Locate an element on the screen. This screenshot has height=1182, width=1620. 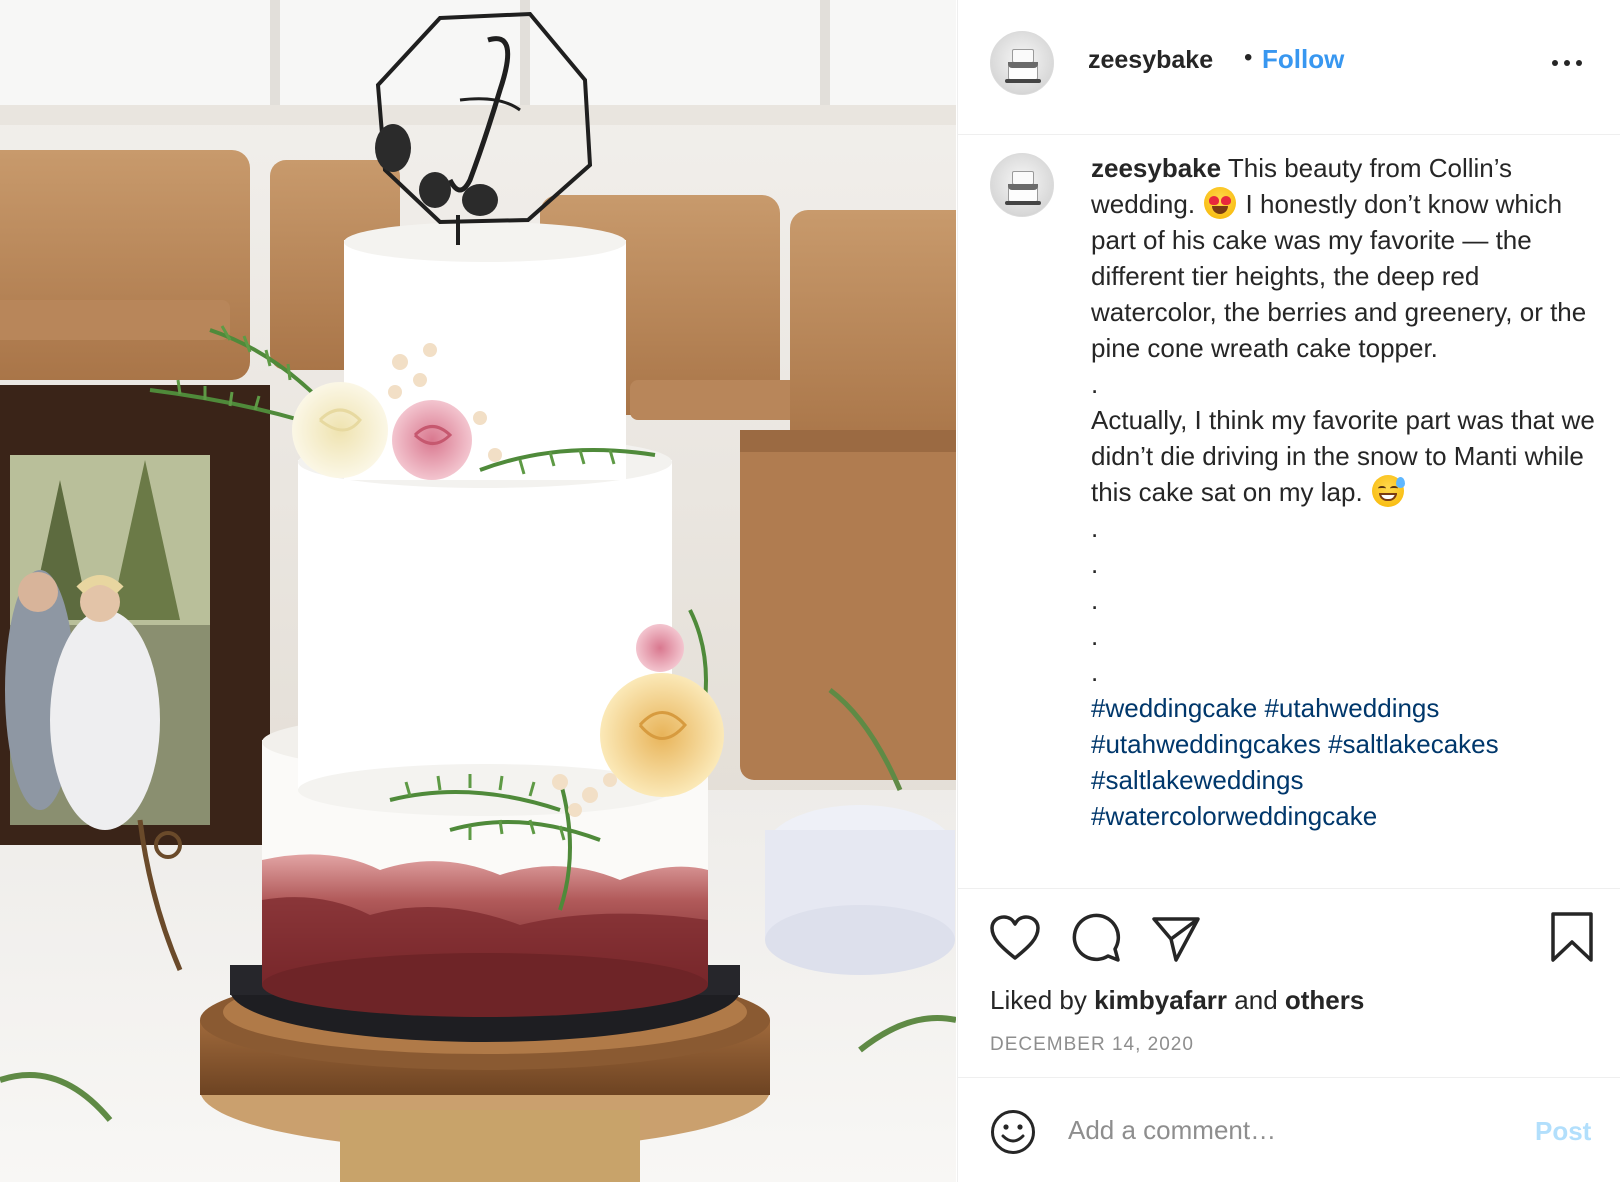
avatar is located at coordinates (1022, 63).